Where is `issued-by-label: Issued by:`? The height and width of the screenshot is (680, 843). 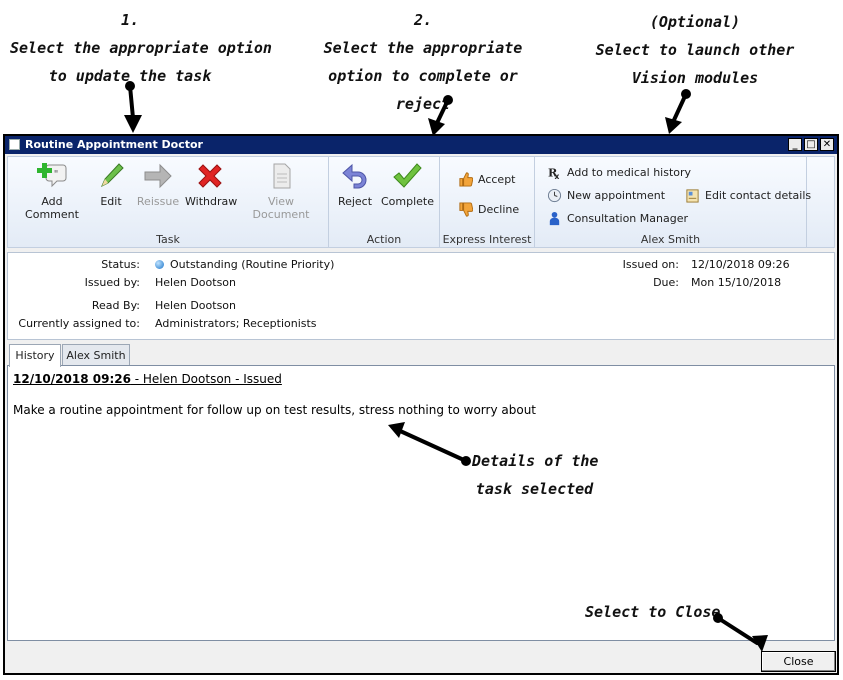 issued-by-label: Issued by: is located at coordinates (112, 282).